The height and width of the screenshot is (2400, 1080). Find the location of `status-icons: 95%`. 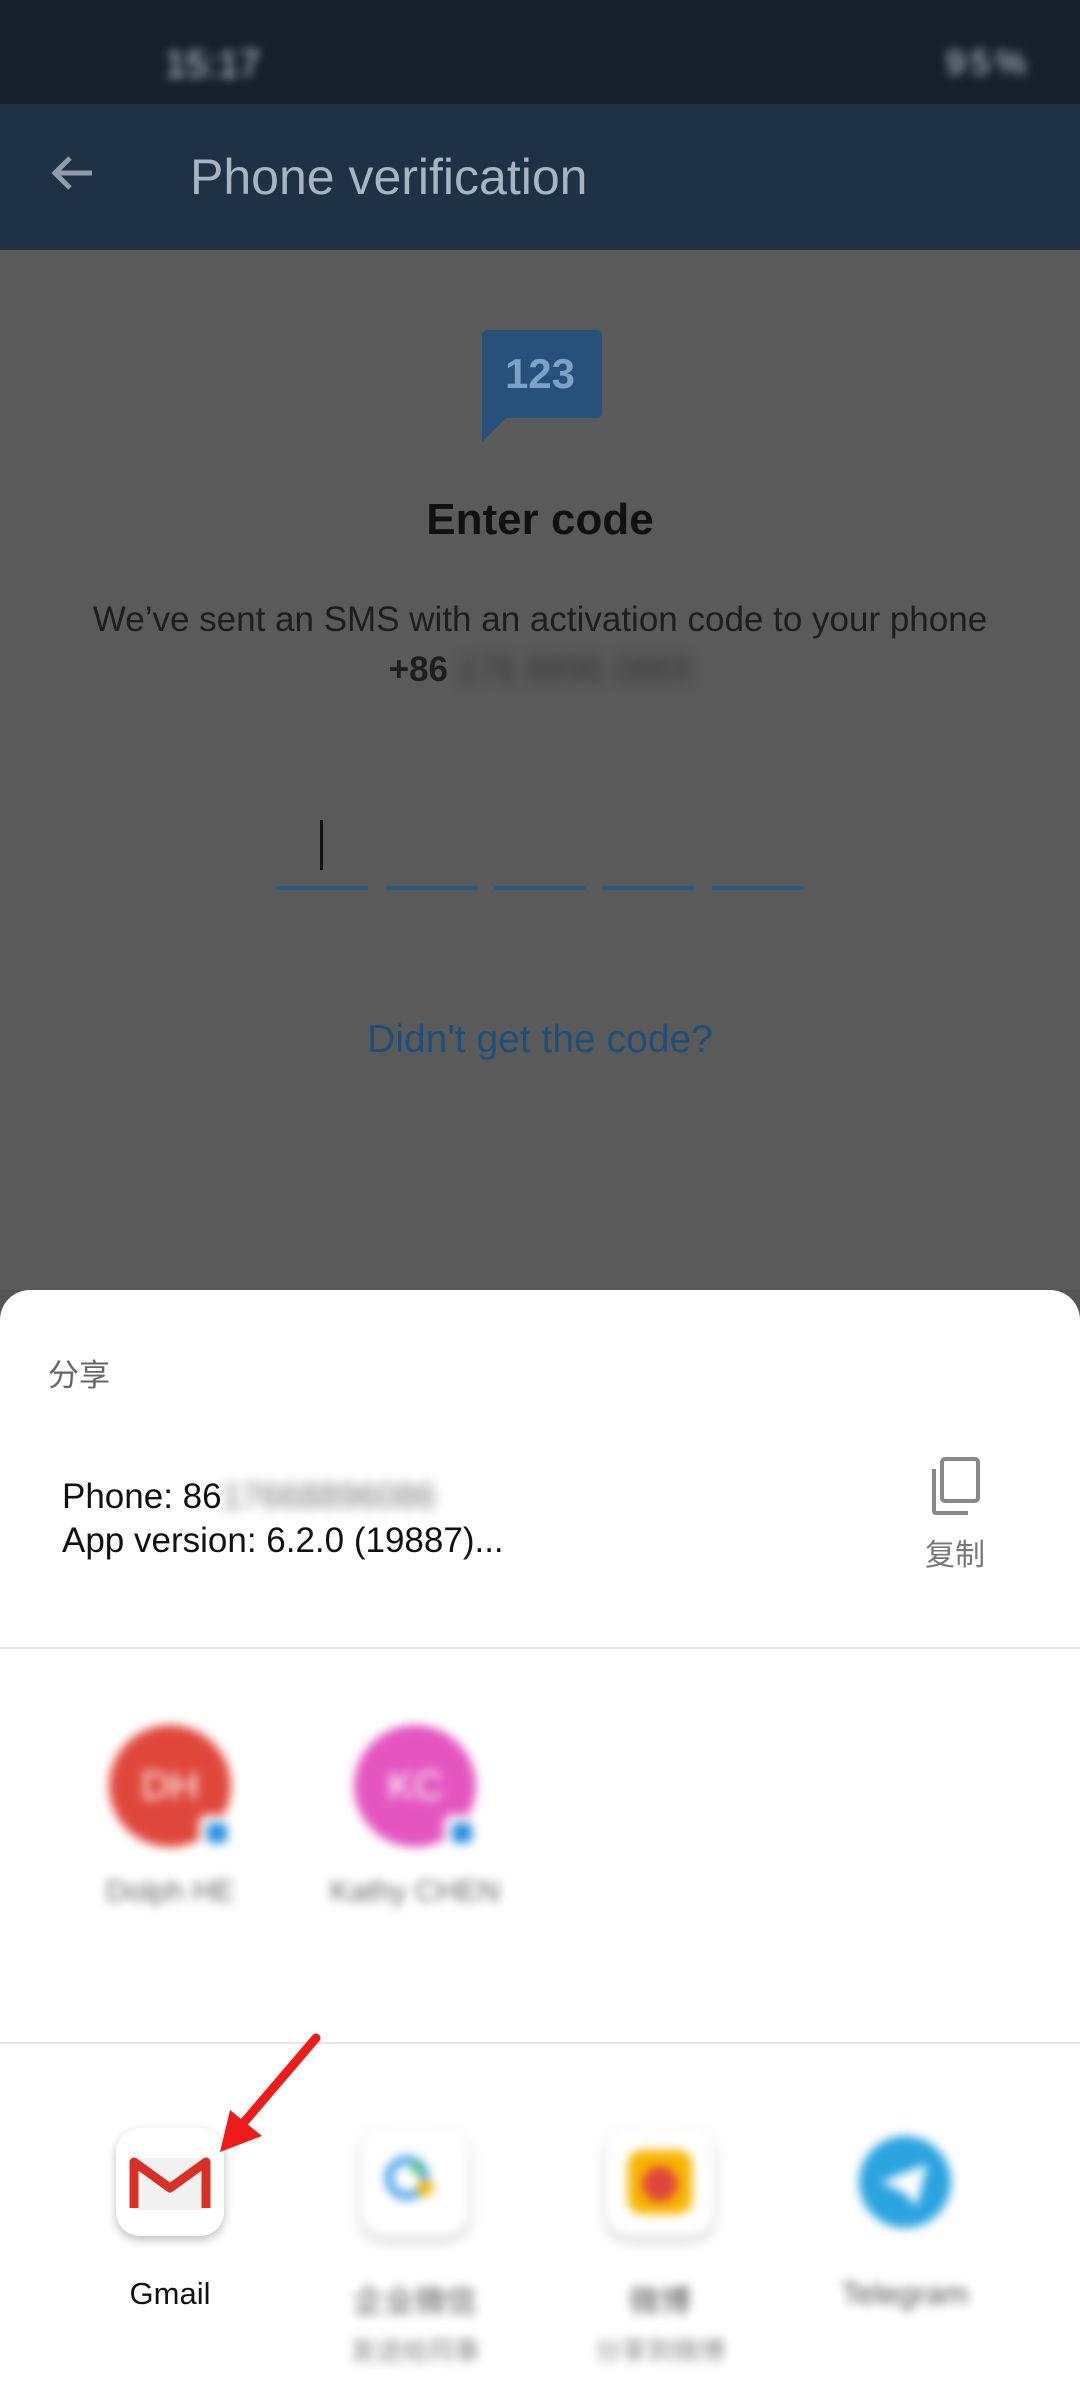

status-icons: 95% is located at coordinates (989, 63).